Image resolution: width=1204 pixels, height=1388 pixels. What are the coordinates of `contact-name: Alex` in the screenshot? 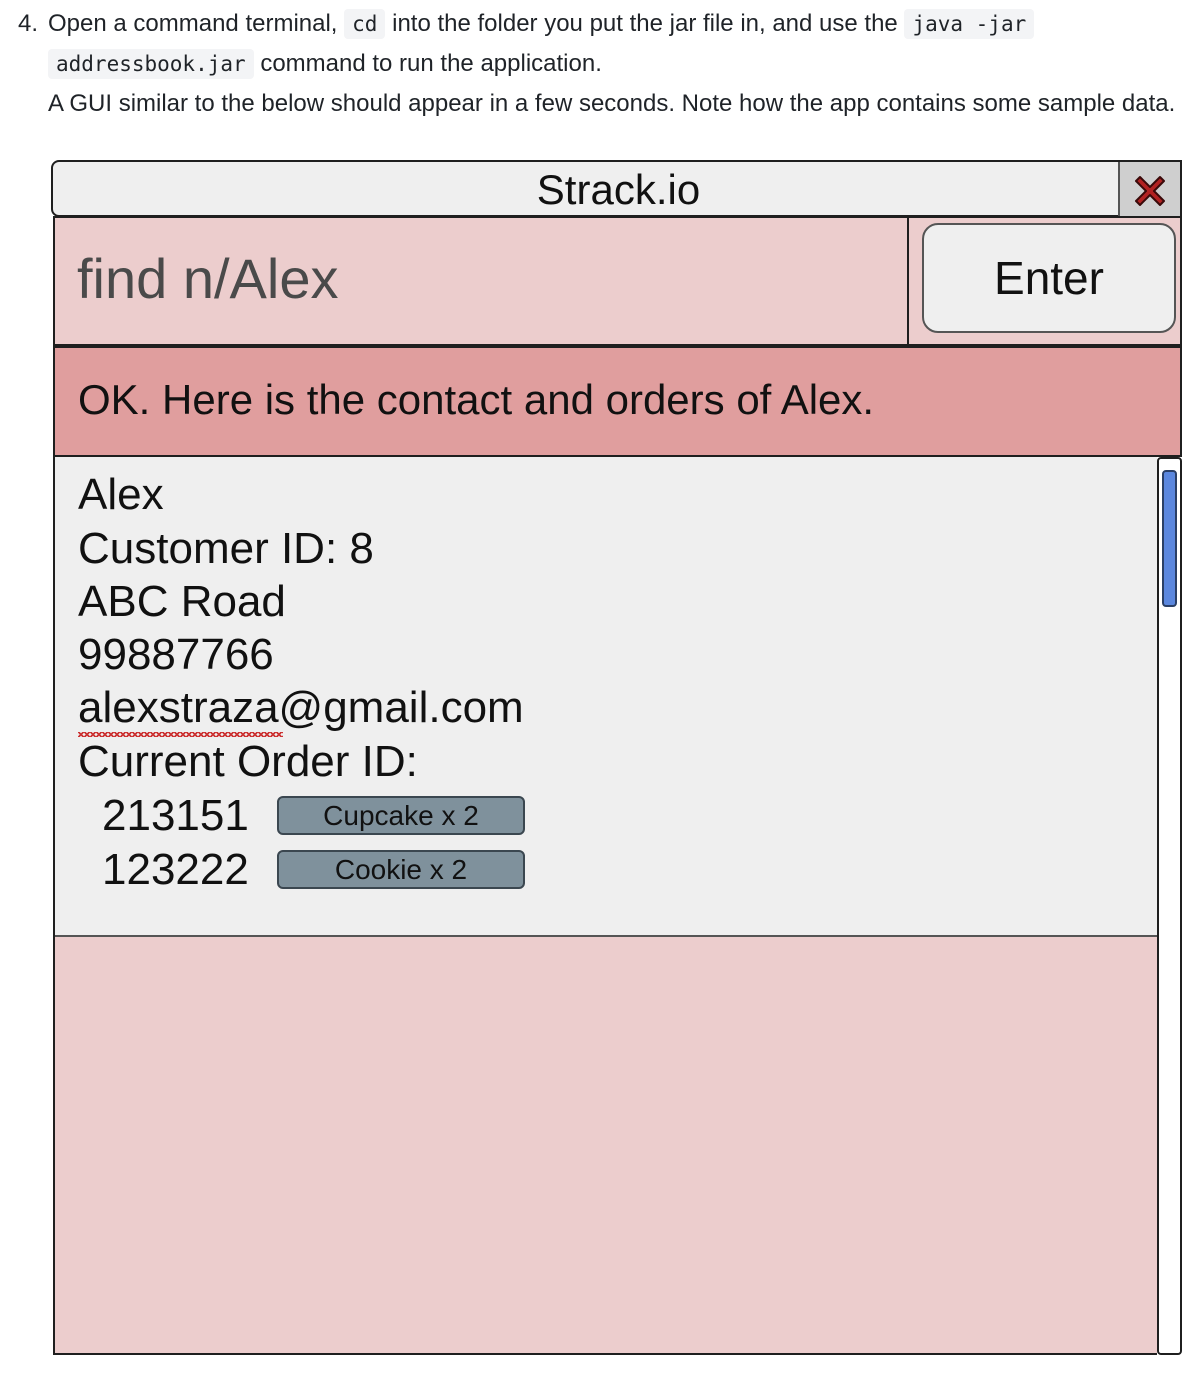 It's located at (121, 494).